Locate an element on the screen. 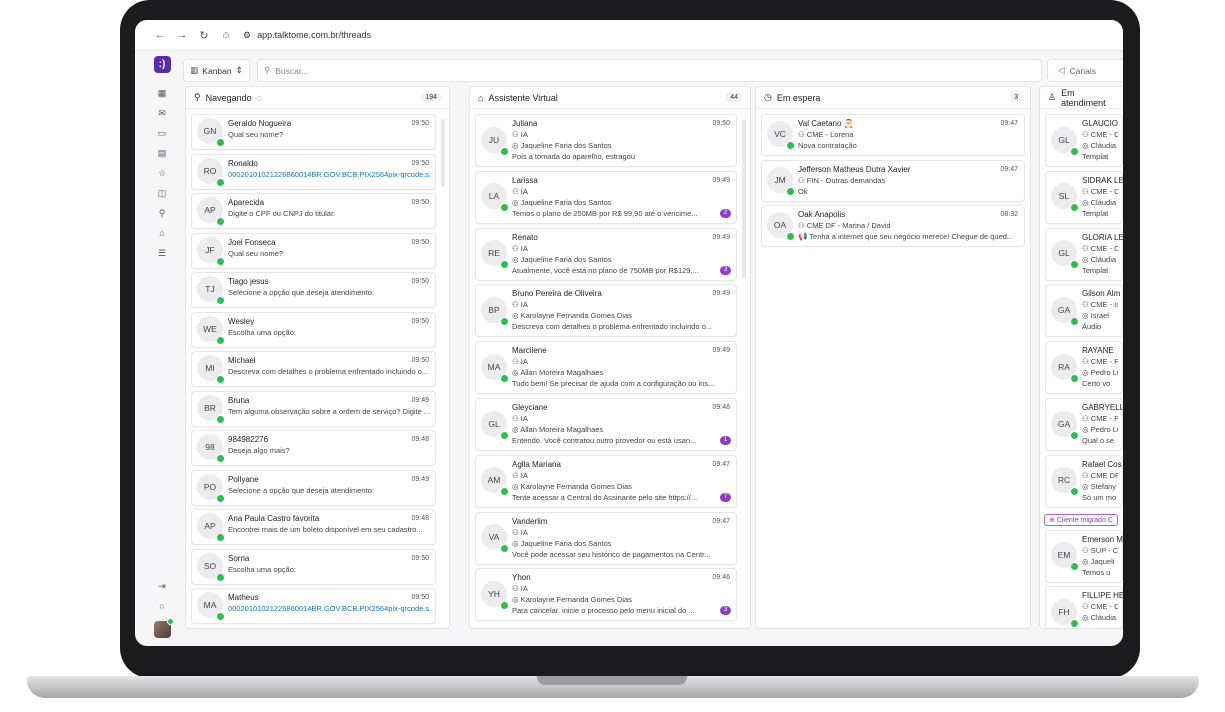 Image resolution: width=1225 pixels, height=712 pixels. unread-badge: 1 is located at coordinates (725, 440).